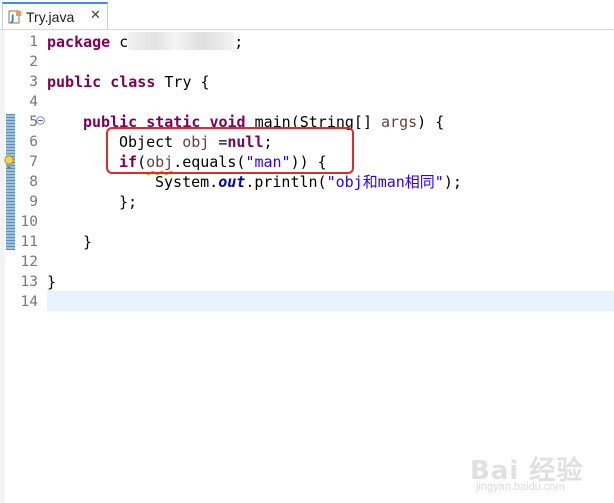 The image size is (614, 503). Describe the element at coordinates (33, 202) in the screenshot. I see `line-number: 9` at that location.